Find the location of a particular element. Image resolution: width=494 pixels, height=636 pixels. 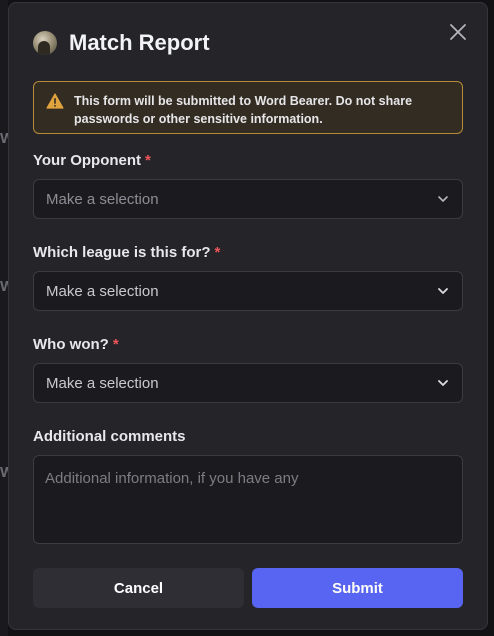

close-button is located at coordinates (458, 32).